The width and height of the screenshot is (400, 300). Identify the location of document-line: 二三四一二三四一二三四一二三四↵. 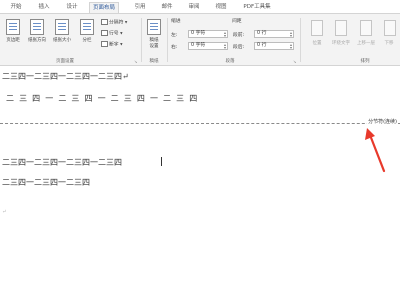
(65, 76).